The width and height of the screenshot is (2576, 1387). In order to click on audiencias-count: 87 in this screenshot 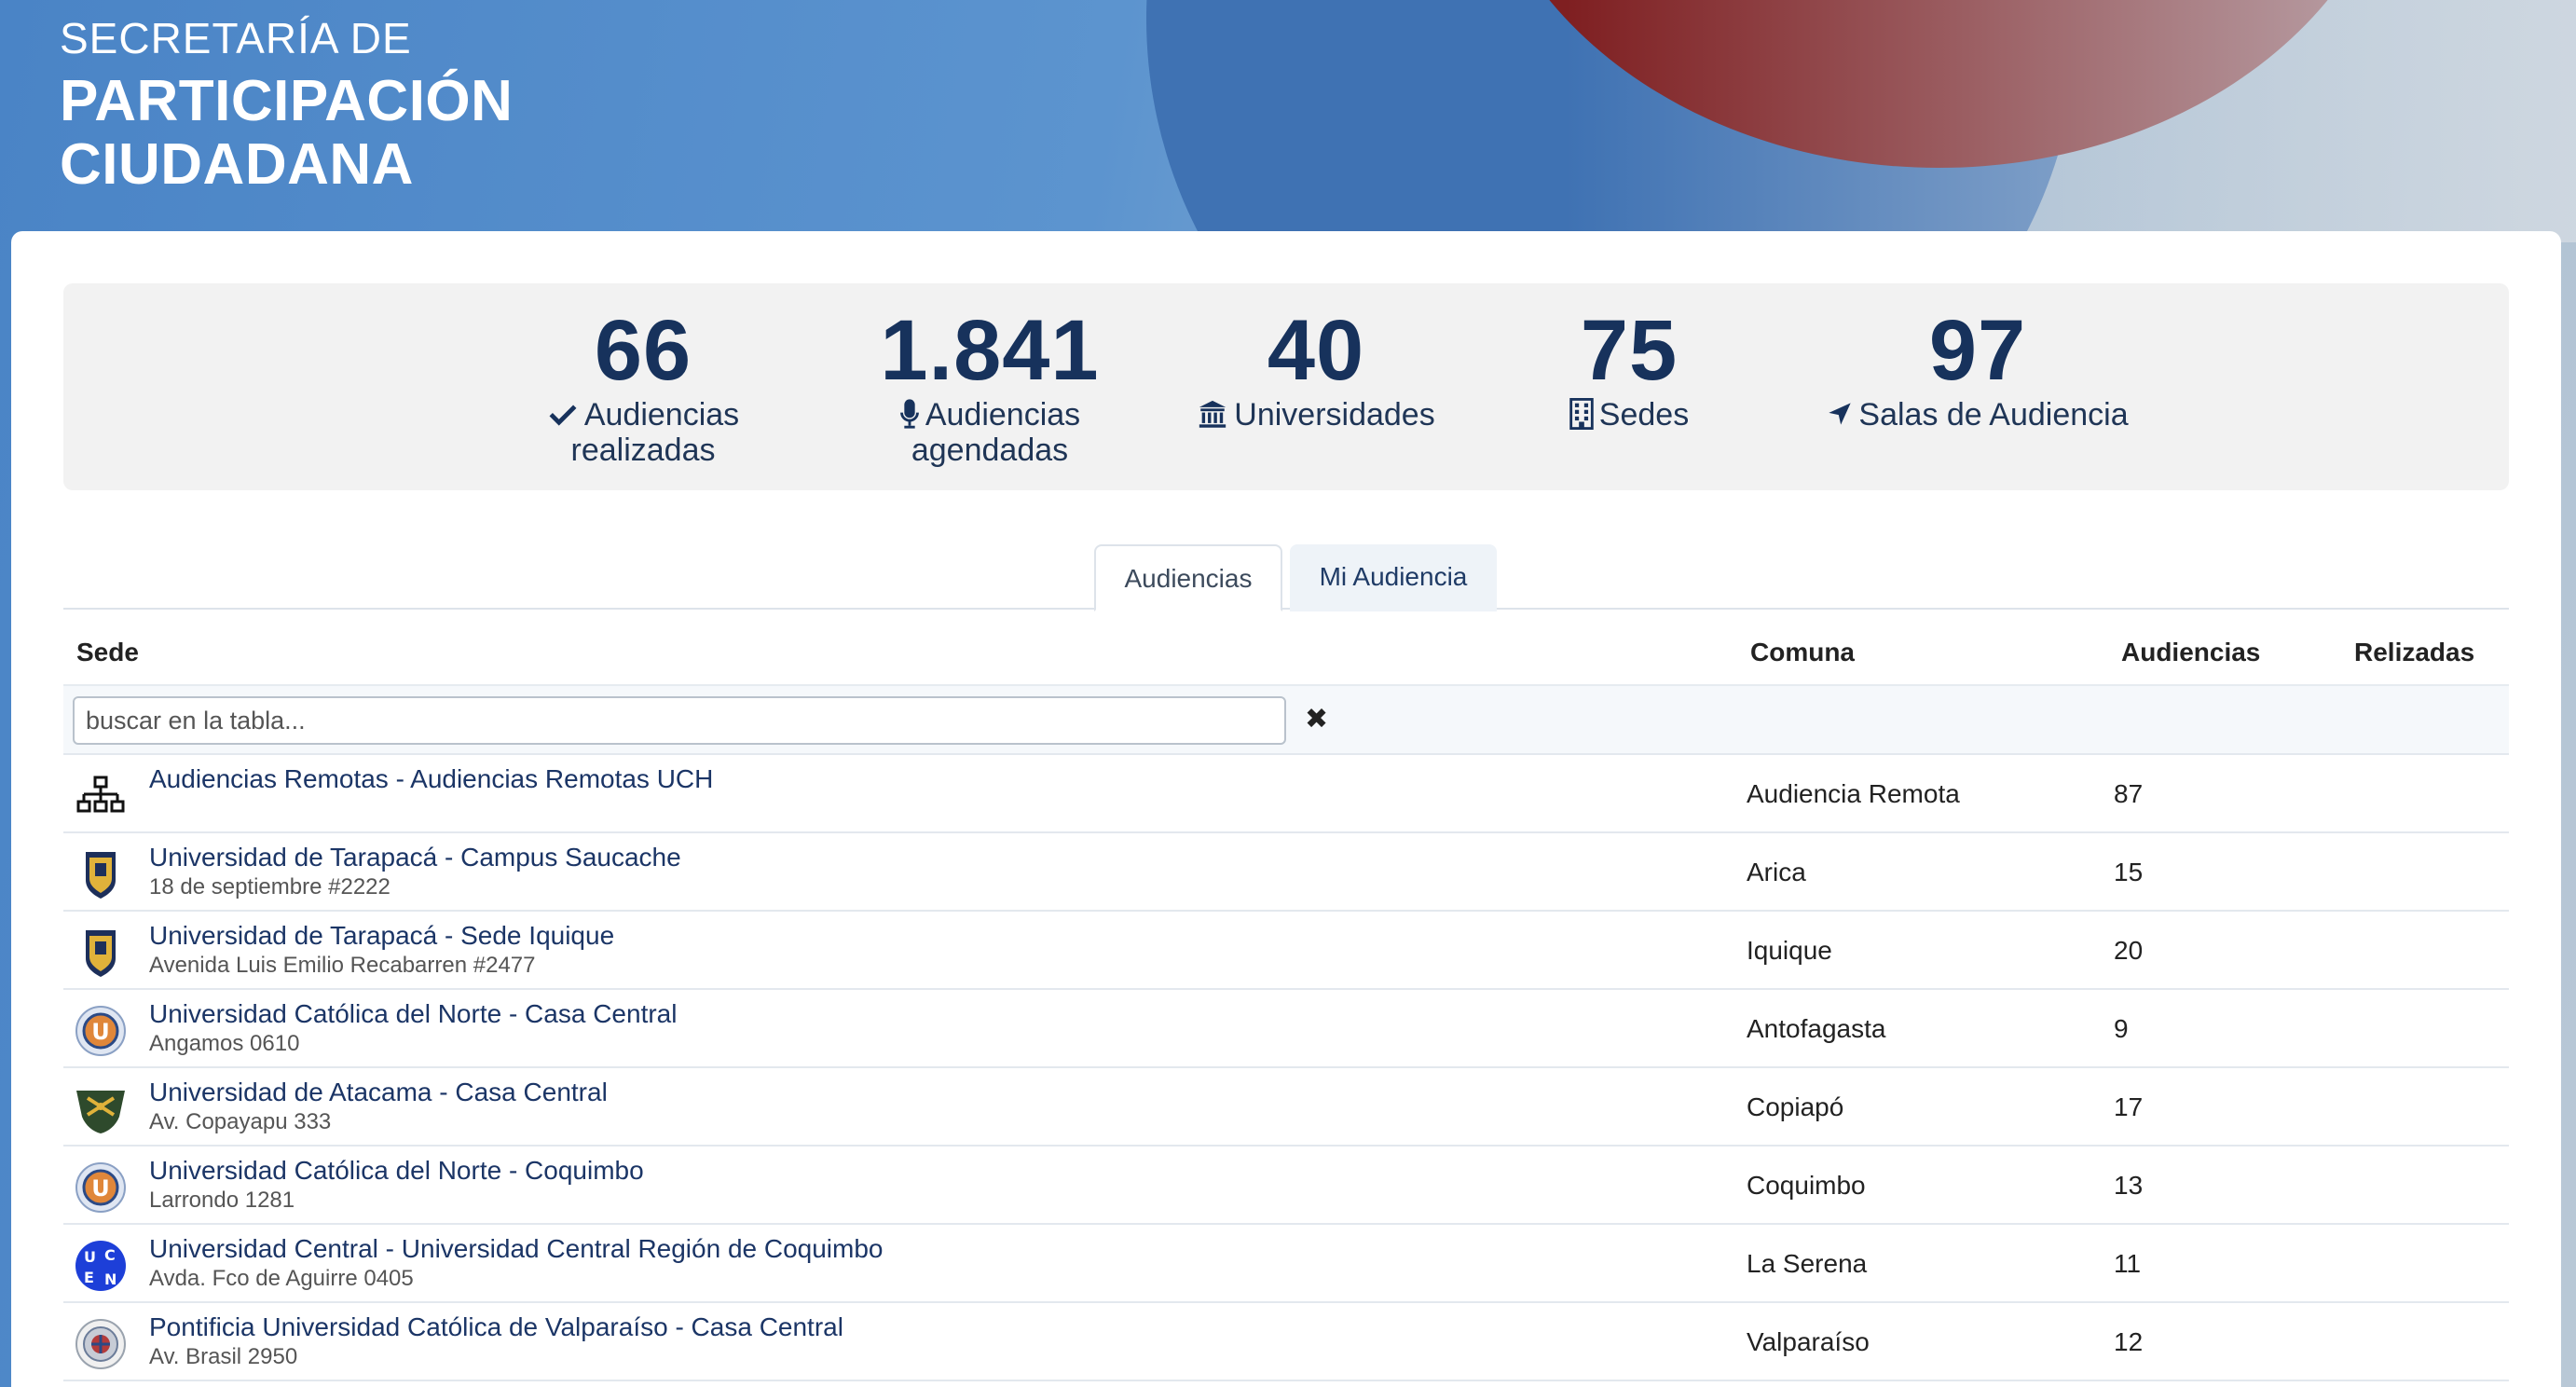, I will do `click(2129, 793)`.